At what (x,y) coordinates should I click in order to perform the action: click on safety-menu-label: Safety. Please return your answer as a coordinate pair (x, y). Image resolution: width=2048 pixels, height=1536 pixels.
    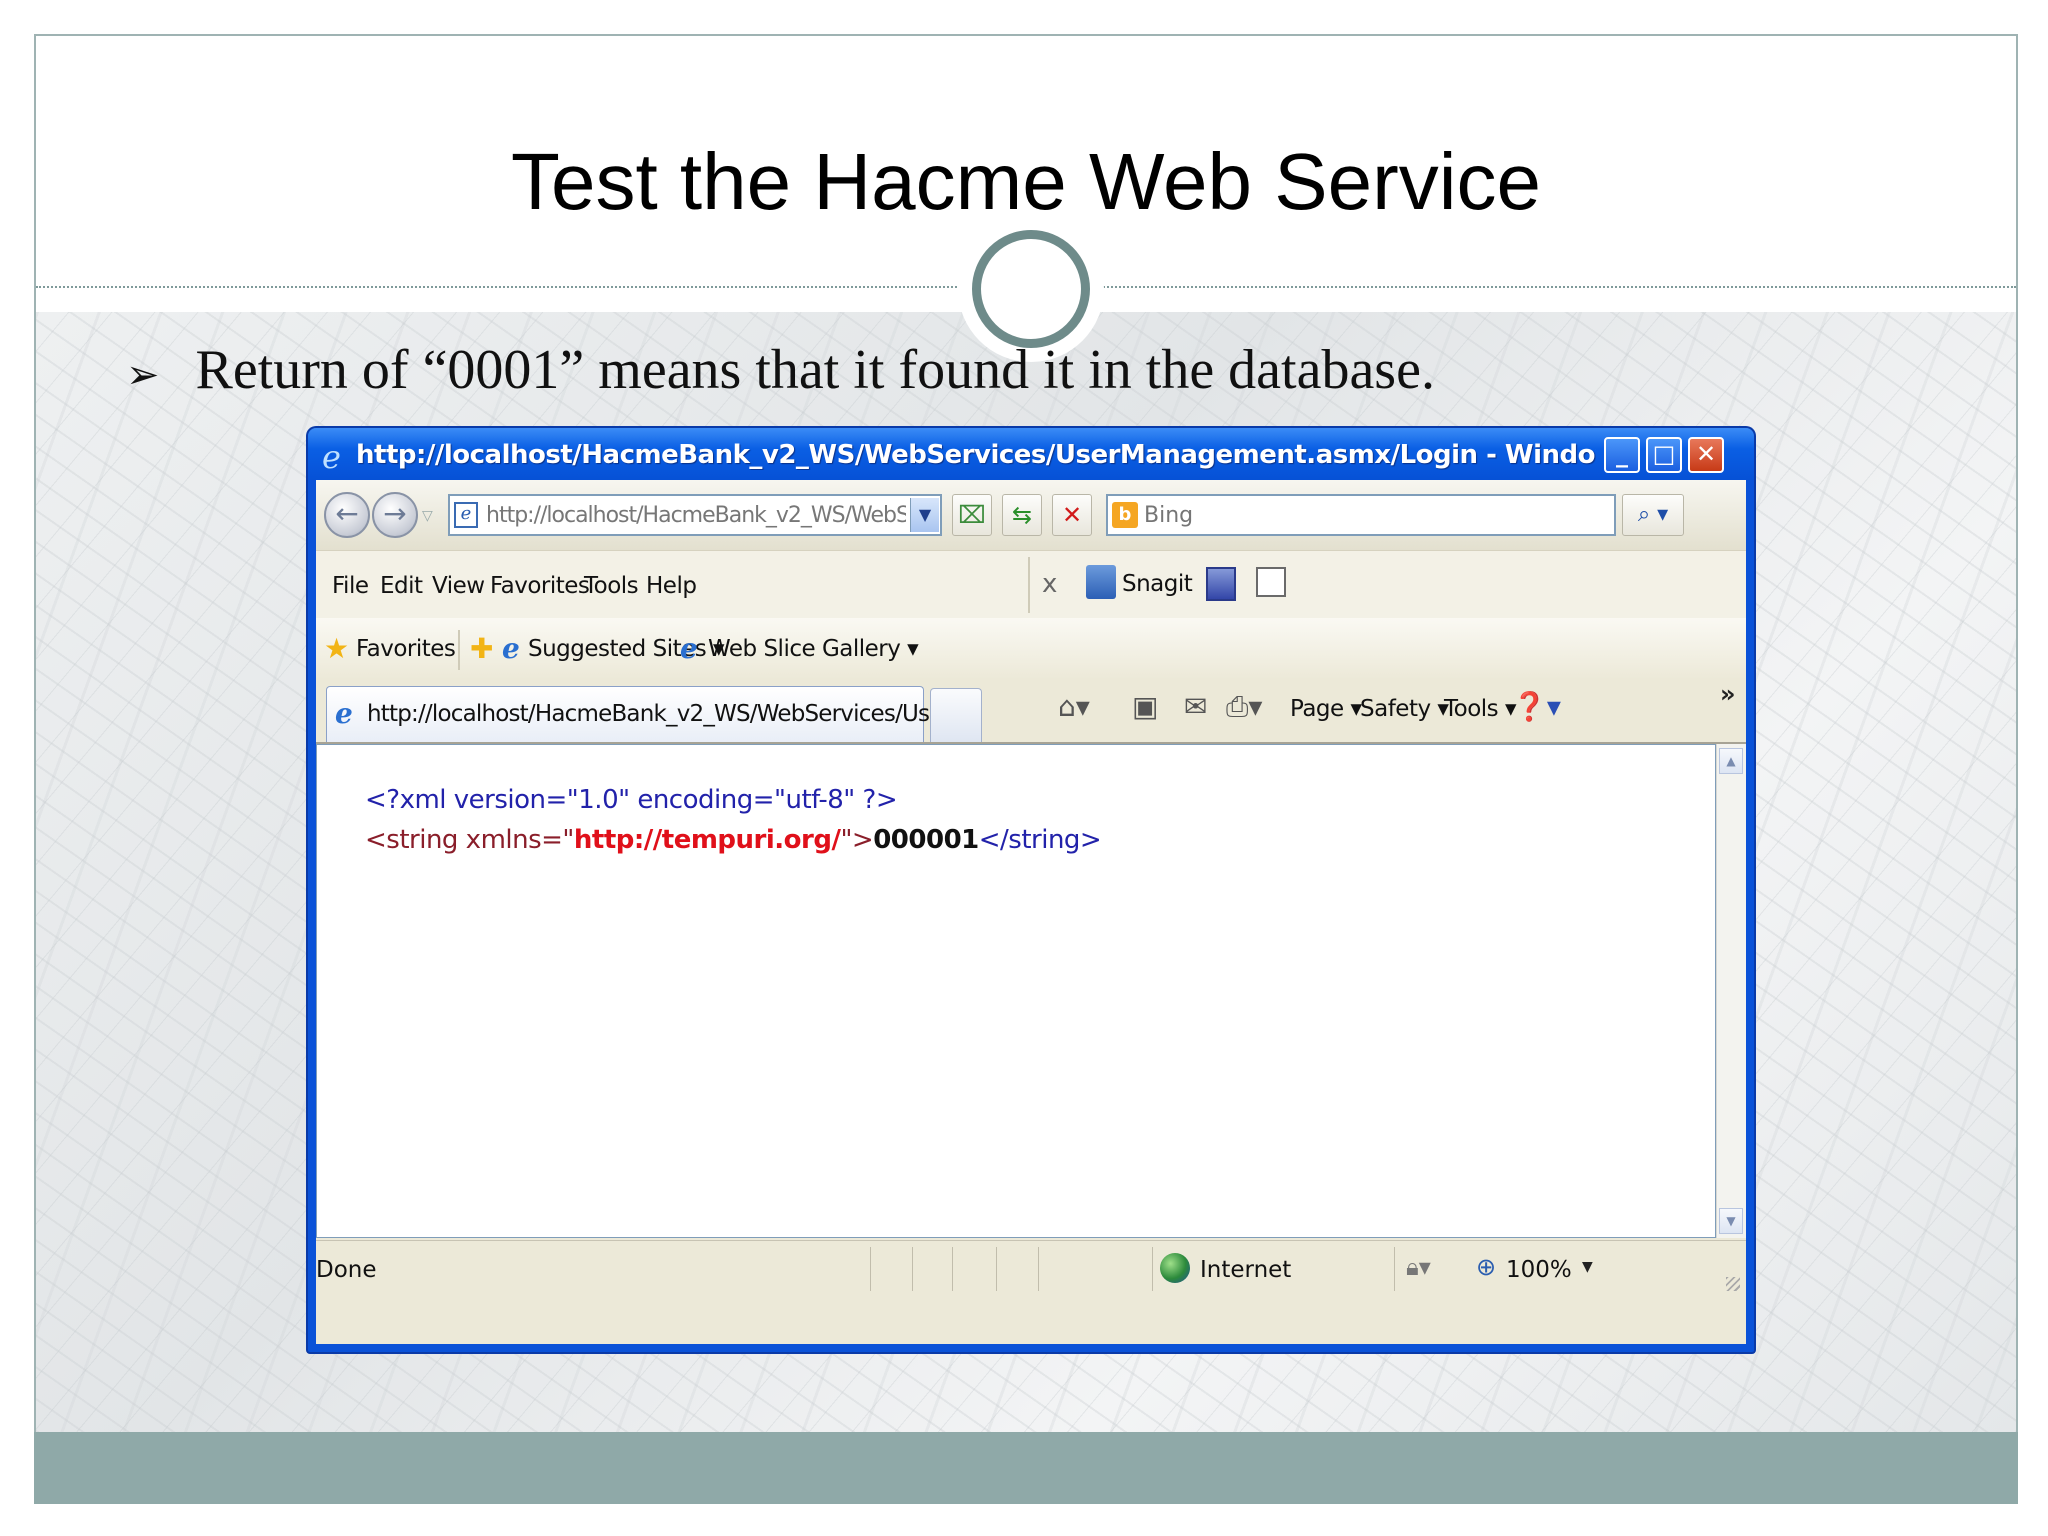
    Looking at the image, I should click on (1395, 709).